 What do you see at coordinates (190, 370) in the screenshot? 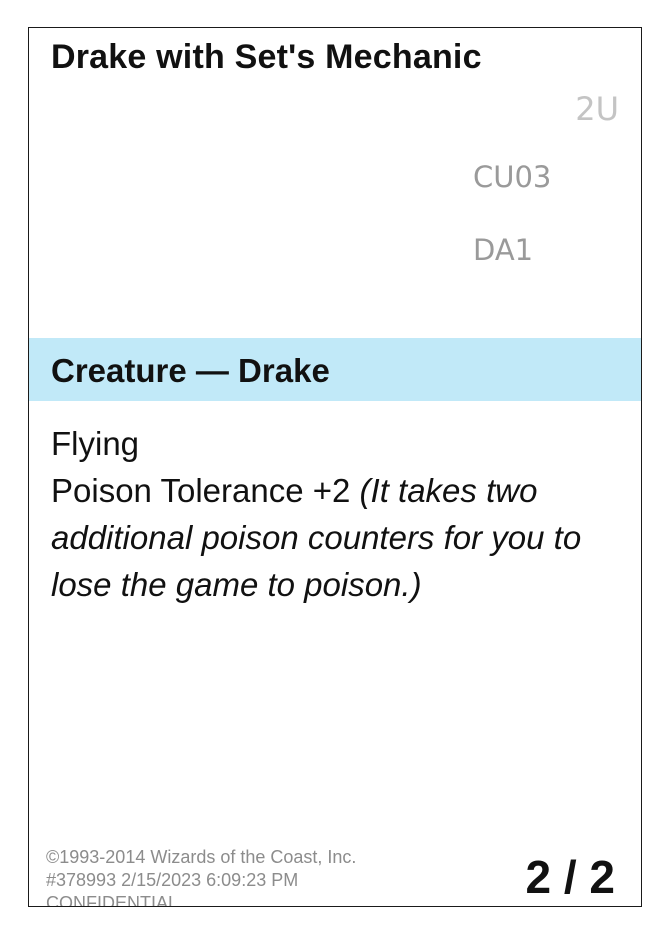
I see `type-line: Creature — Drake` at bounding box center [190, 370].